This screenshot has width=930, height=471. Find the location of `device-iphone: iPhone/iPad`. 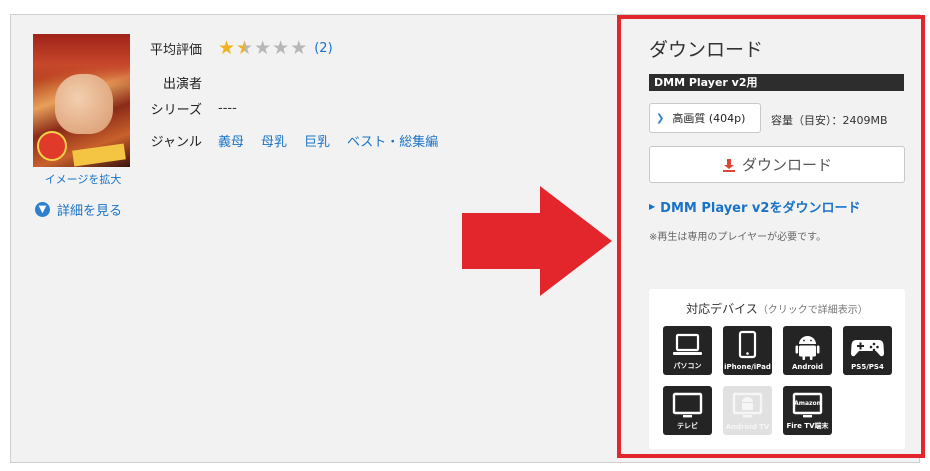

device-iphone: iPhone/iPad is located at coordinates (747, 350).